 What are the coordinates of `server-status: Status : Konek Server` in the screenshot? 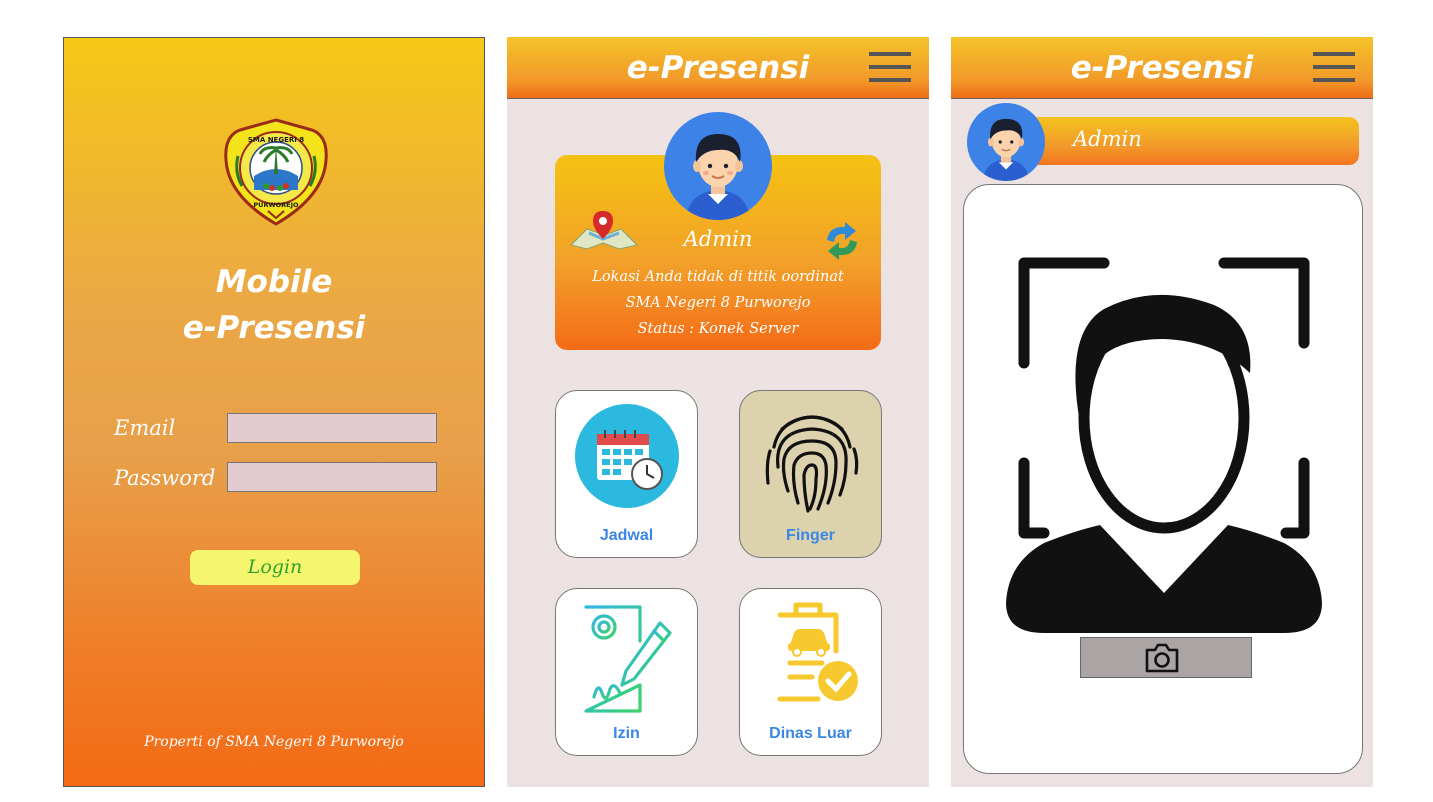 It's located at (718, 329).